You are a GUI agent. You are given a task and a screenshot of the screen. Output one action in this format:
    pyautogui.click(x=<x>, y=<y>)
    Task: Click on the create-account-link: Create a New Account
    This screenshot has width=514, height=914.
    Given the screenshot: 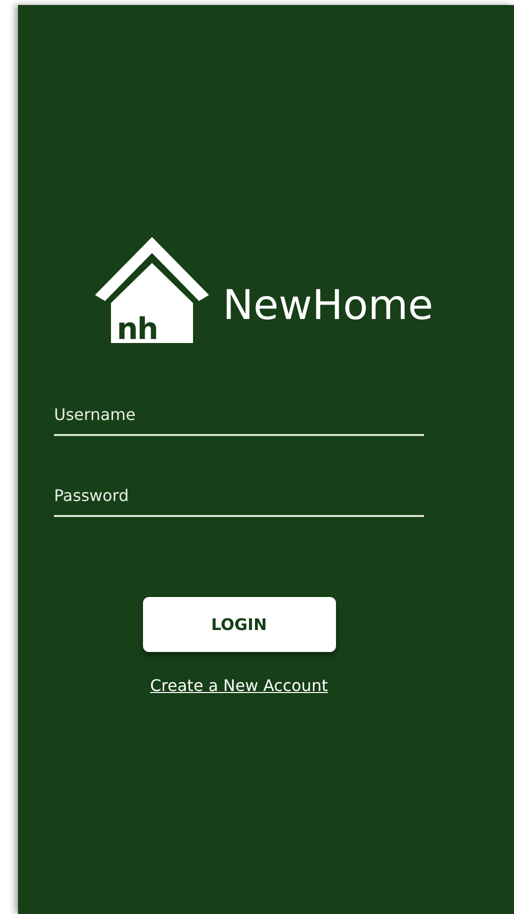 What is the action you would take?
    pyautogui.click(x=239, y=685)
    